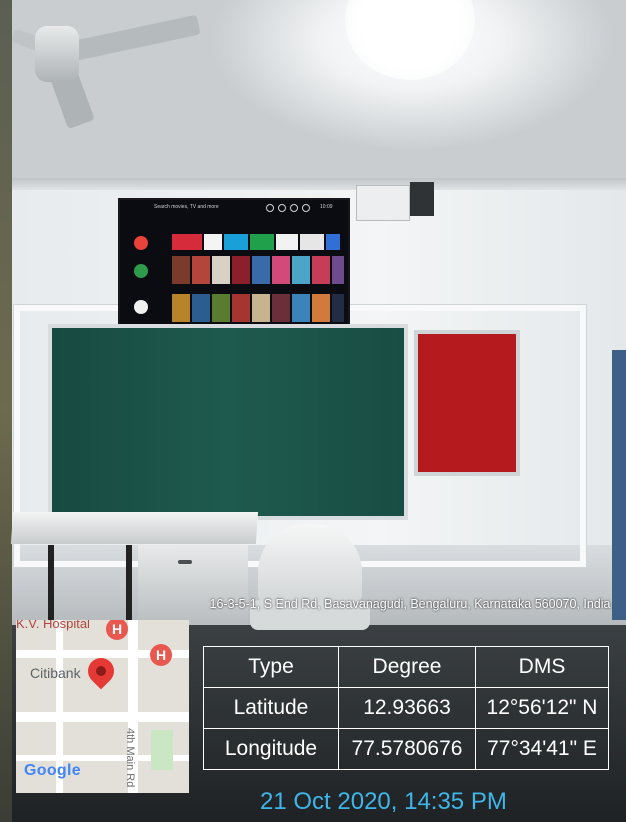 This screenshot has height=822, width=626. Describe the element at coordinates (161, 655) in the screenshot. I see `hospital-marker-icon: H` at that location.